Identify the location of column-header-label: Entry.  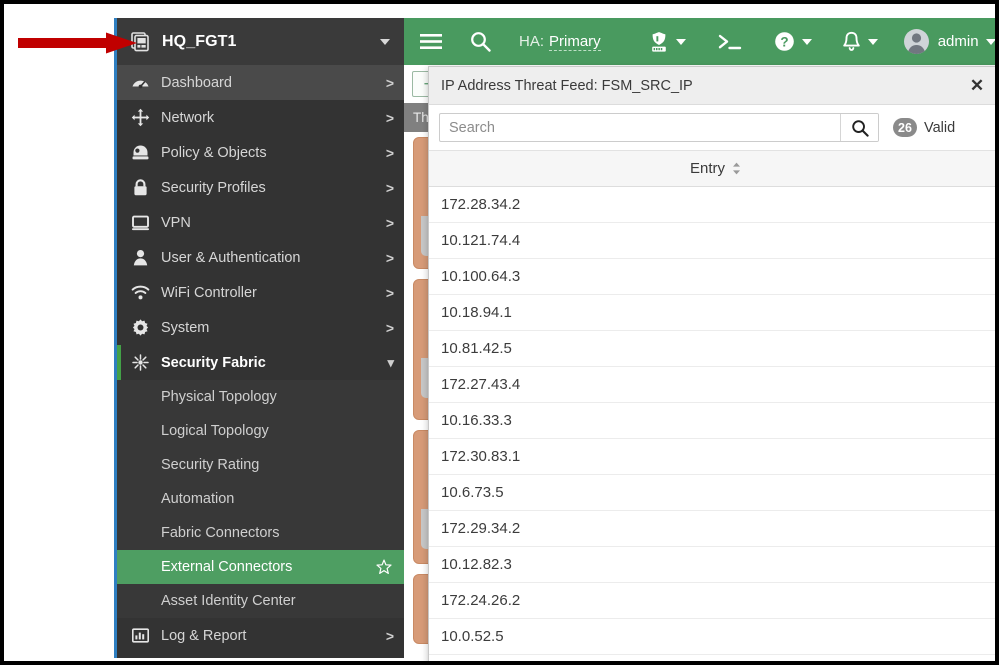
(707, 168).